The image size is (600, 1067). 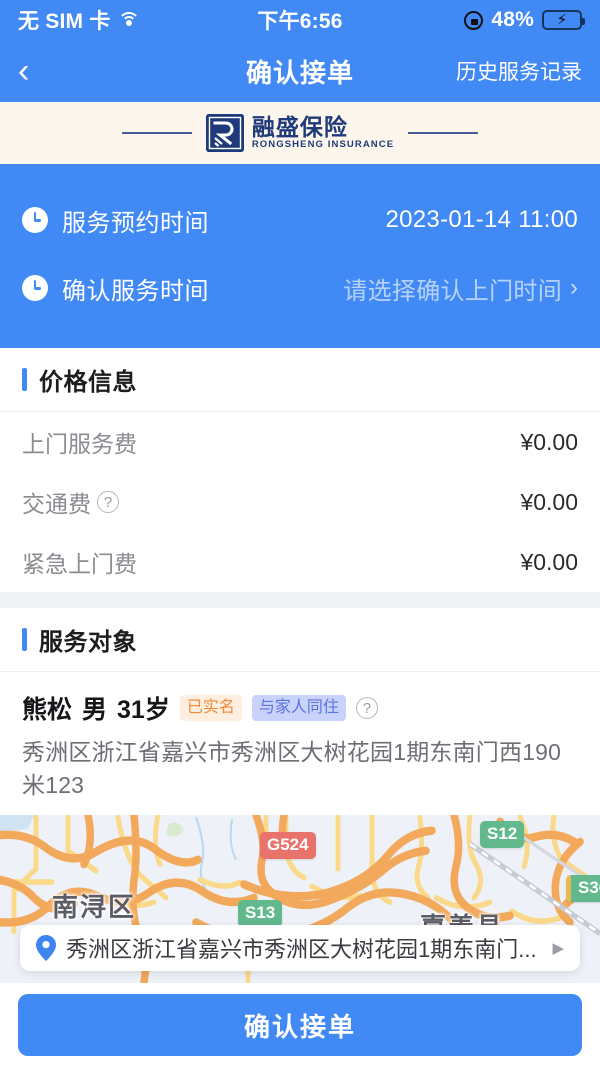 What do you see at coordinates (452, 288) in the screenshot?
I see `confirm-time-value: 请选择确认上门时间` at bounding box center [452, 288].